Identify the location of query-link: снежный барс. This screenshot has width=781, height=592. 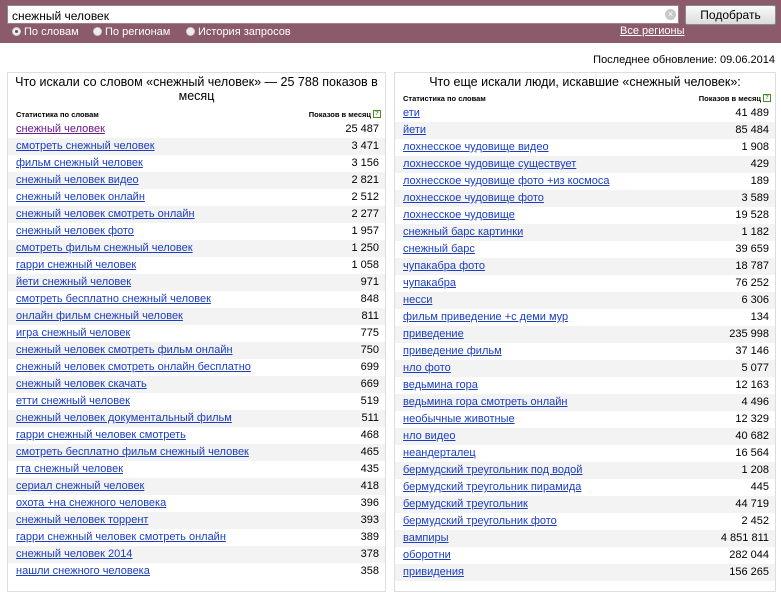
(439, 249).